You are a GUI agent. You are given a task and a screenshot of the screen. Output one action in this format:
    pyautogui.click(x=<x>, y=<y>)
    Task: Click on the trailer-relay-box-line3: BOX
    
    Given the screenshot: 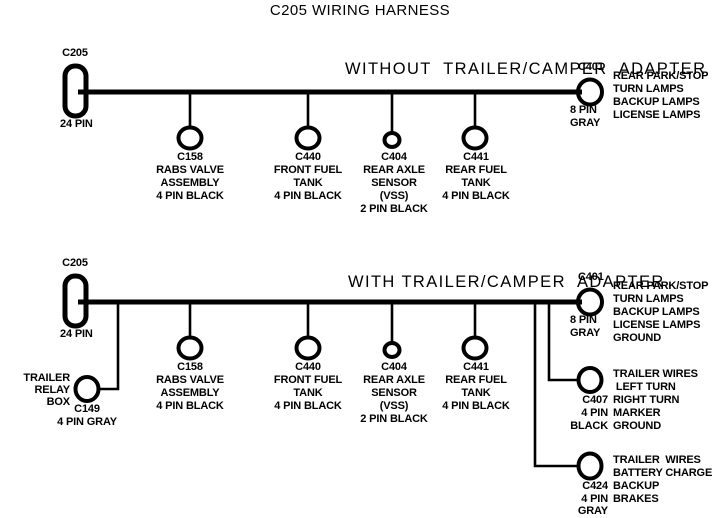 What is the action you would take?
    pyautogui.click(x=58, y=402)
    